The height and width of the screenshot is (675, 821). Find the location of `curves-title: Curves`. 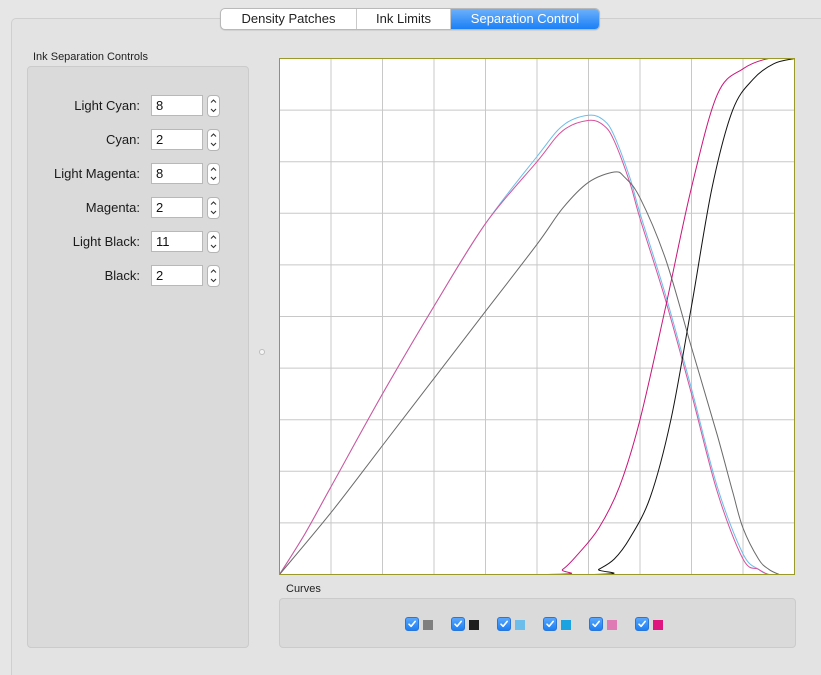

curves-title: Curves is located at coordinates (303, 589).